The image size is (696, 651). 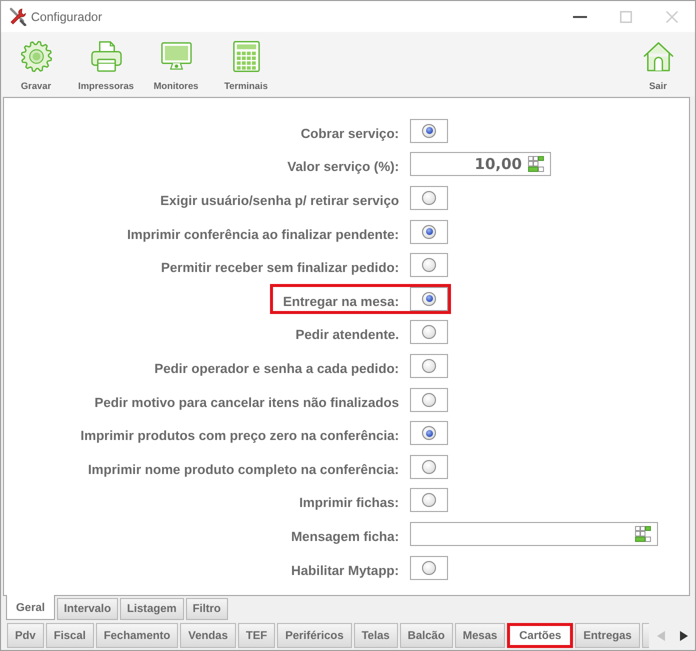 What do you see at coordinates (87, 609) in the screenshot?
I see `tab: Intervalo` at bounding box center [87, 609].